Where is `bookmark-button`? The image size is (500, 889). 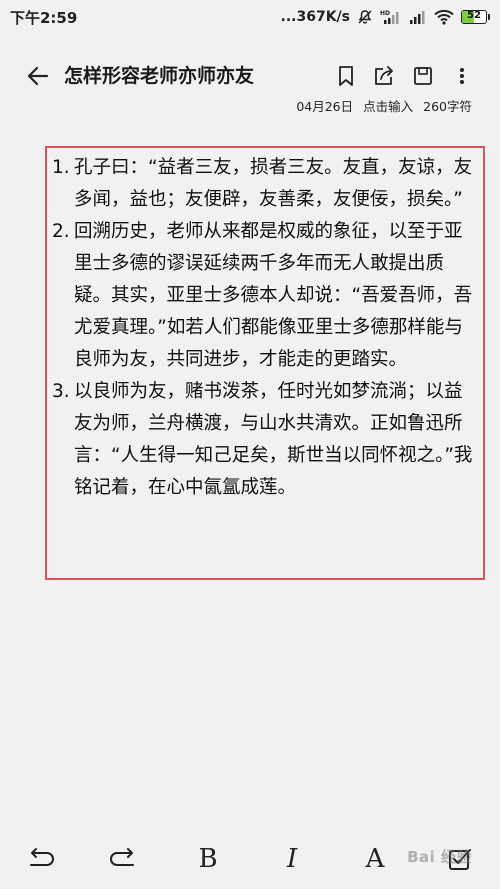 bookmark-button is located at coordinates (346, 76).